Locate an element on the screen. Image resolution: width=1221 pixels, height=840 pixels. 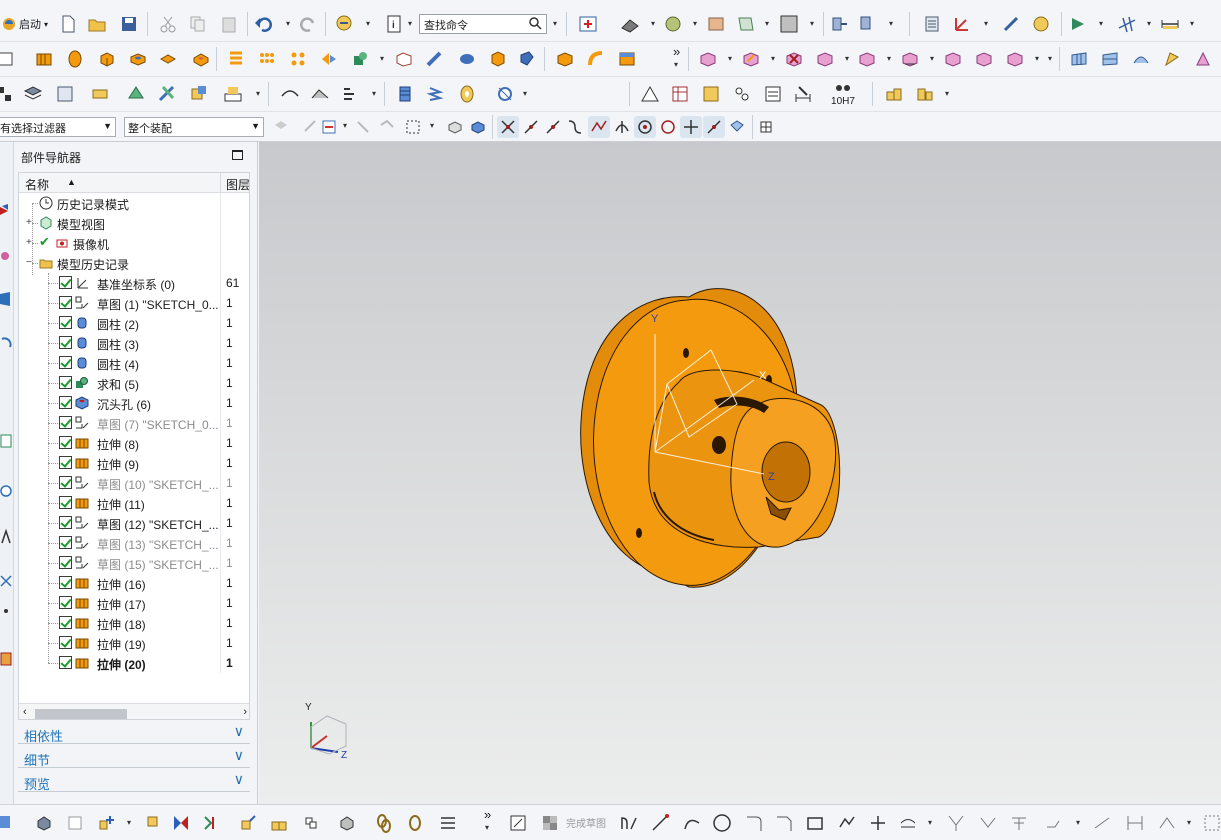
select-feature-icon is located at coordinates (281, 127).